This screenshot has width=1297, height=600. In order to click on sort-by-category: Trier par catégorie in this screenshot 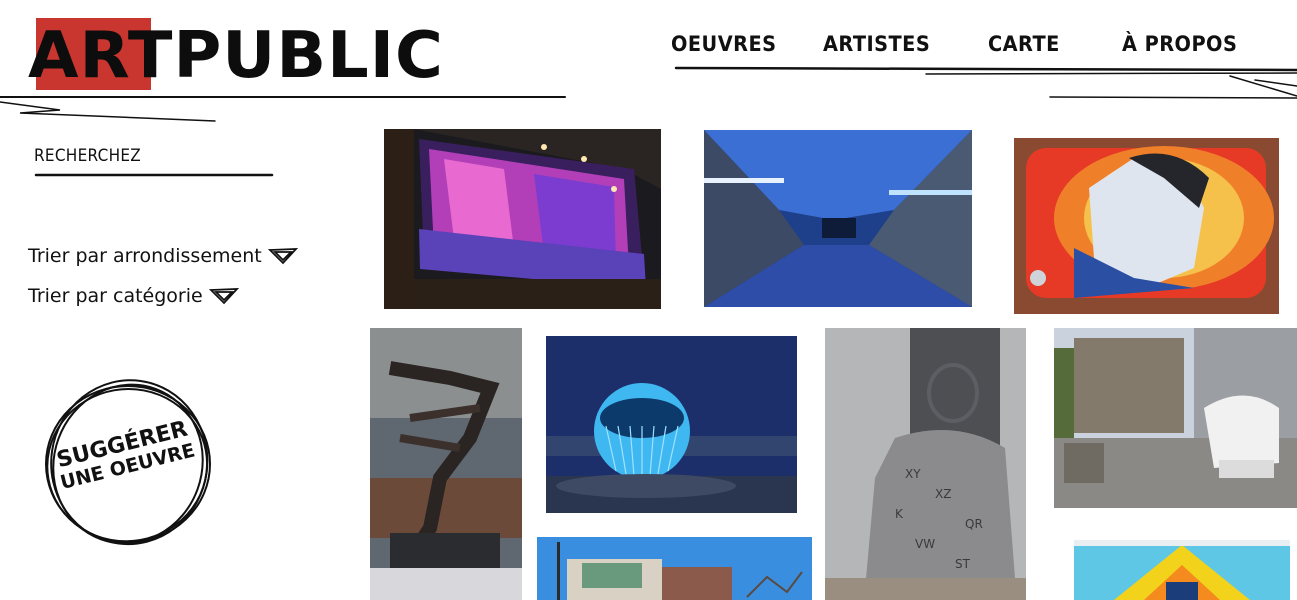, I will do `click(133, 296)`.